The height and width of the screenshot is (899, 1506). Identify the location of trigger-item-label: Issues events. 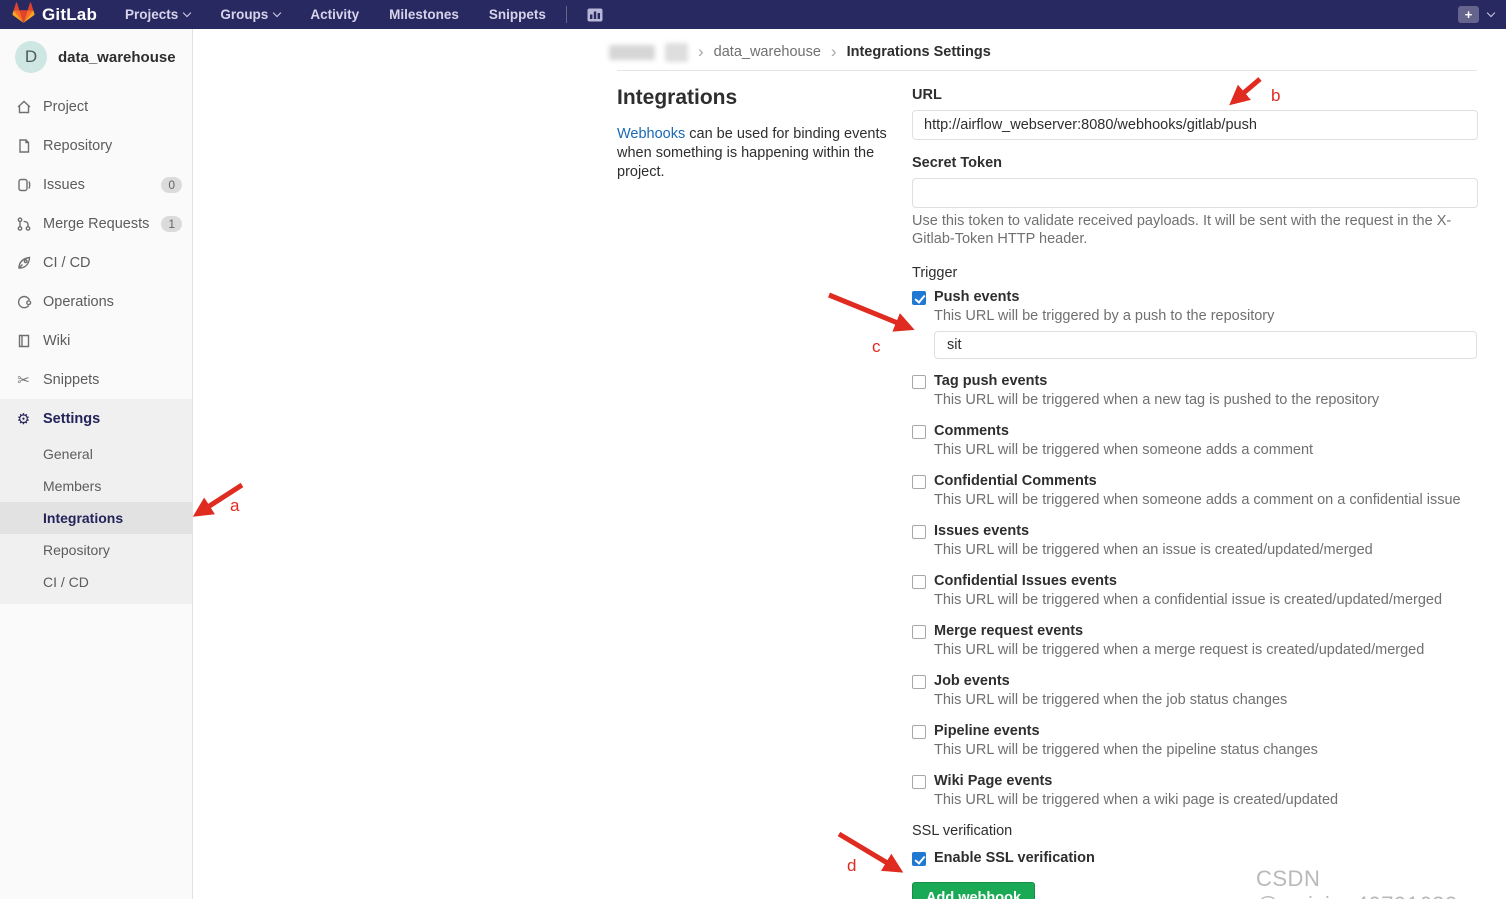
(981, 531).